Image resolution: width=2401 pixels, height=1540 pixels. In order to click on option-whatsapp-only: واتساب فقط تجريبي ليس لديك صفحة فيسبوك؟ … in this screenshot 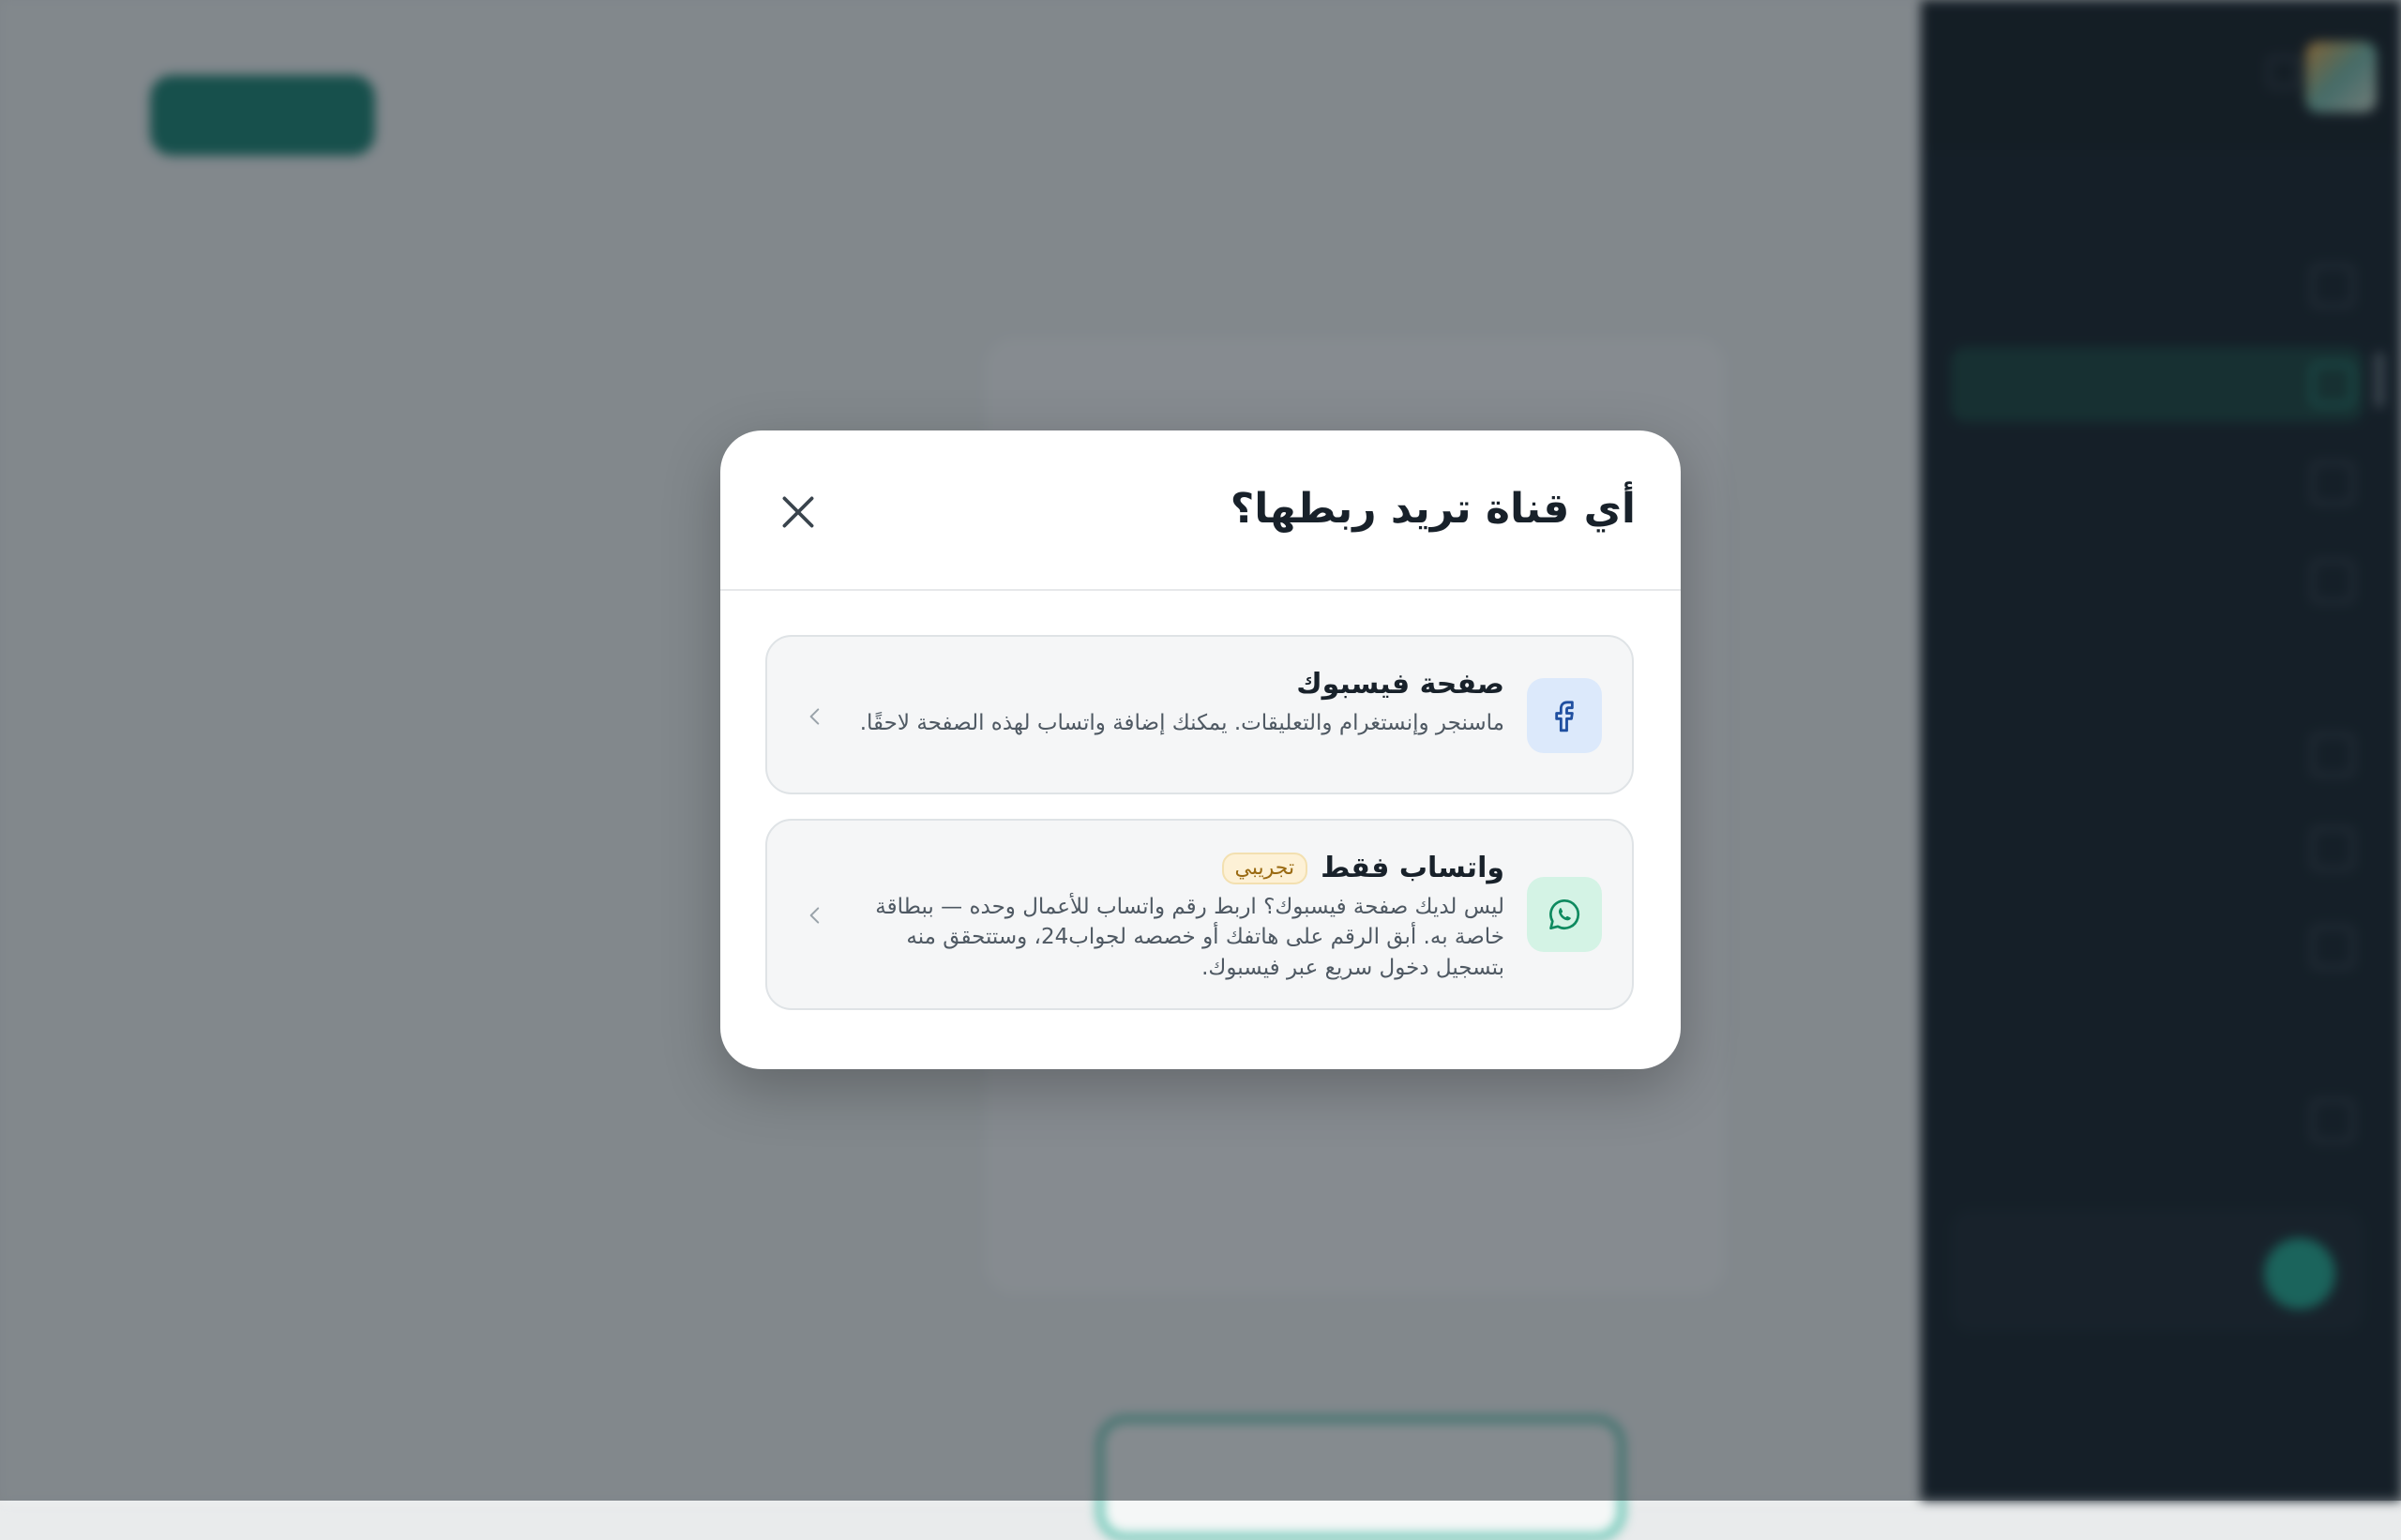, I will do `click(1199, 914)`.